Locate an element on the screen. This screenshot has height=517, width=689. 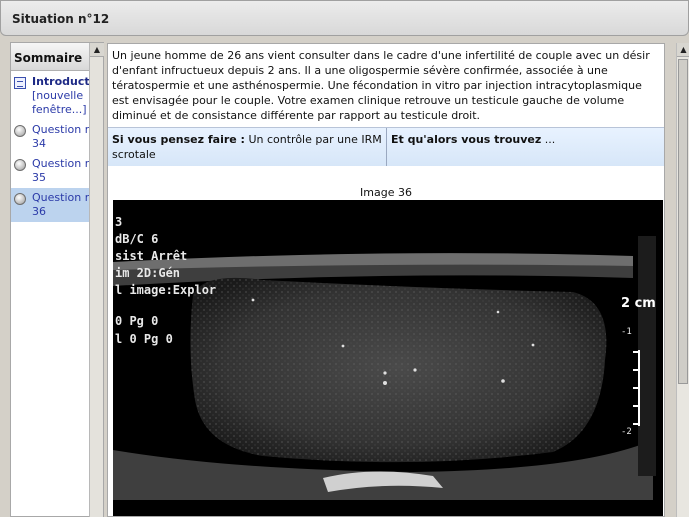
overlay-row-2: l 0 Pg 0 is located at coordinates (144, 339).